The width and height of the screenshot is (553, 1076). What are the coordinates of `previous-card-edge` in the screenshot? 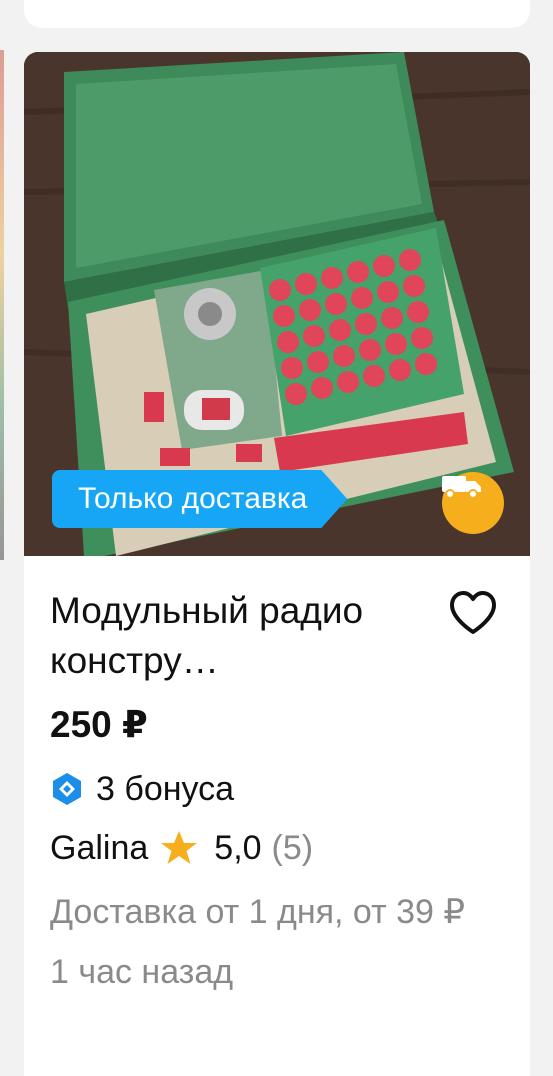 It's located at (277, 14).